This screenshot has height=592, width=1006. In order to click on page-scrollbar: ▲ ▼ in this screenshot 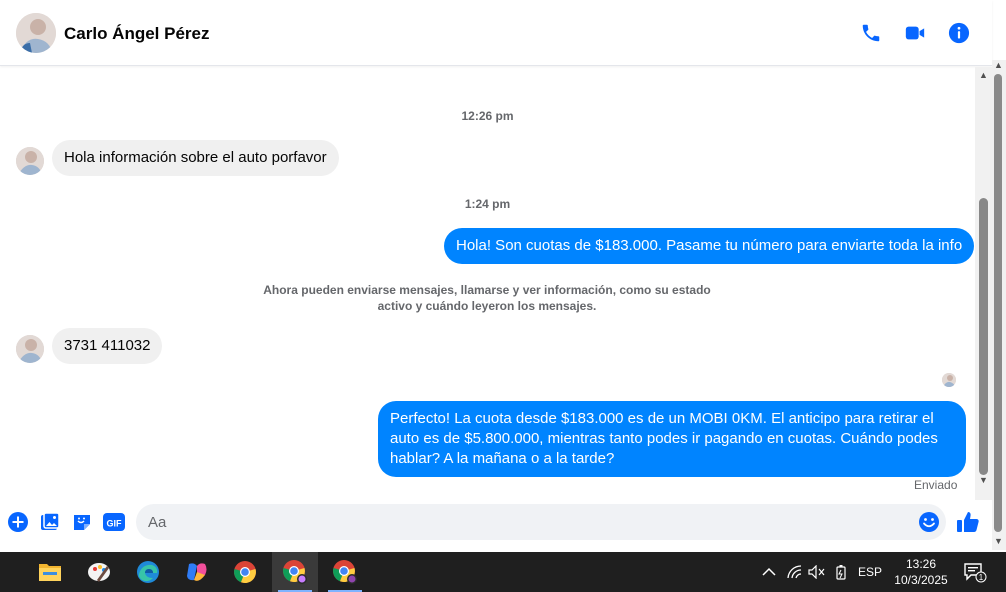, I will do `click(999, 305)`.